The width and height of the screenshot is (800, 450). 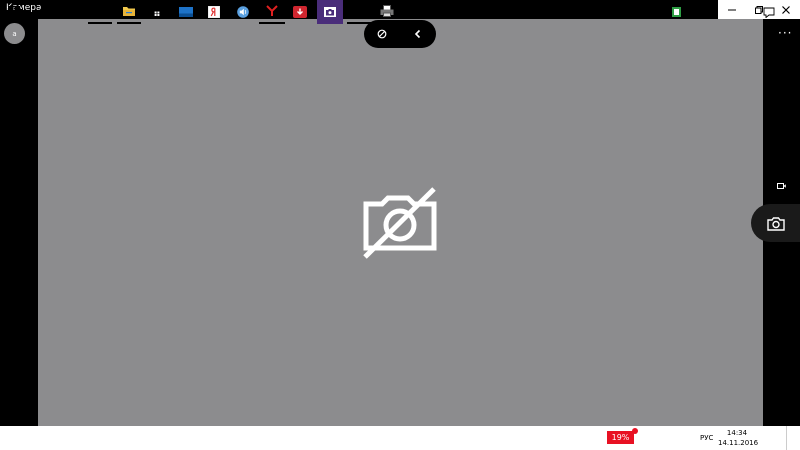 I want to click on store-icon, so click(x=157, y=11).